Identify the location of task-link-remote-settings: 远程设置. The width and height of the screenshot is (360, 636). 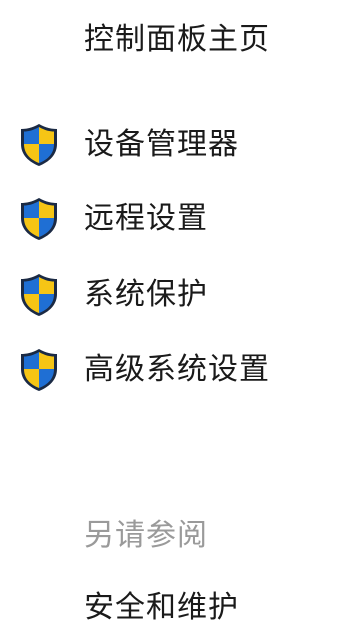
(113, 219).